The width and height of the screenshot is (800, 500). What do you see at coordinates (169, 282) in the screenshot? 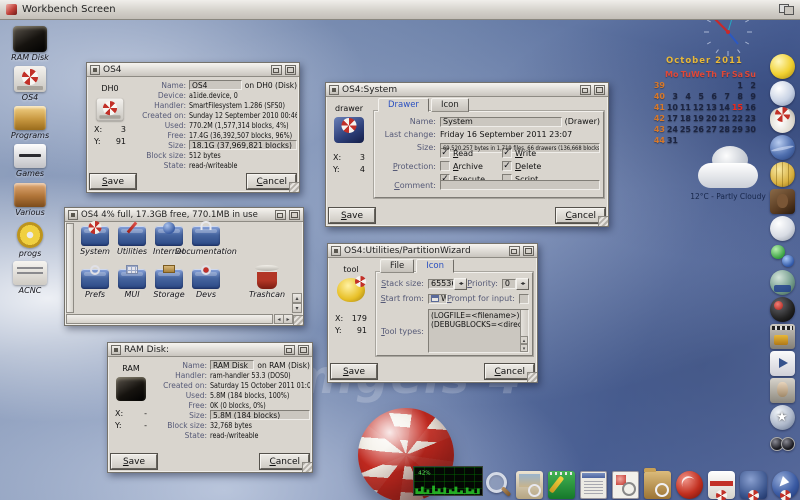
I see `drawer-icon-storage: Storage` at bounding box center [169, 282].